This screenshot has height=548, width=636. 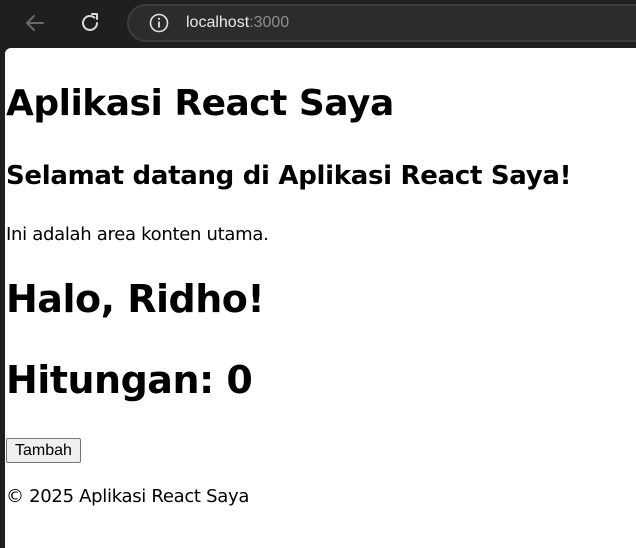 I want to click on info-icon, so click(x=159, y=23).